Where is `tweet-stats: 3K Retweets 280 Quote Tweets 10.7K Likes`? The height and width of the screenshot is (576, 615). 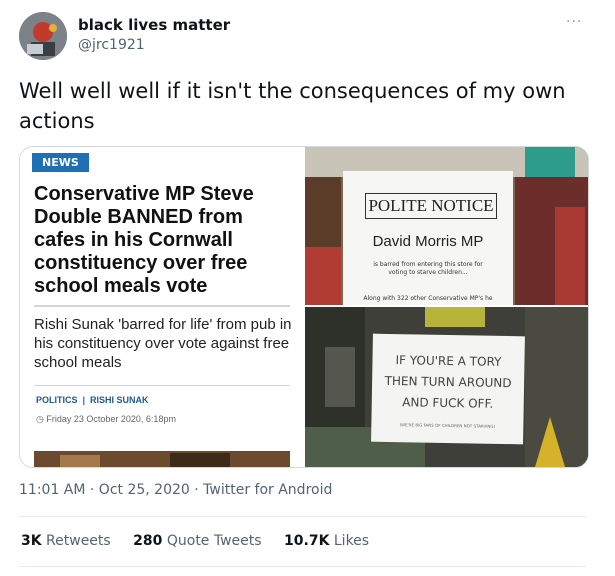
tweet-stats: 3K Retweets 280 Quote Tweets 10.7K Likes is located at coordinates (204, 541).